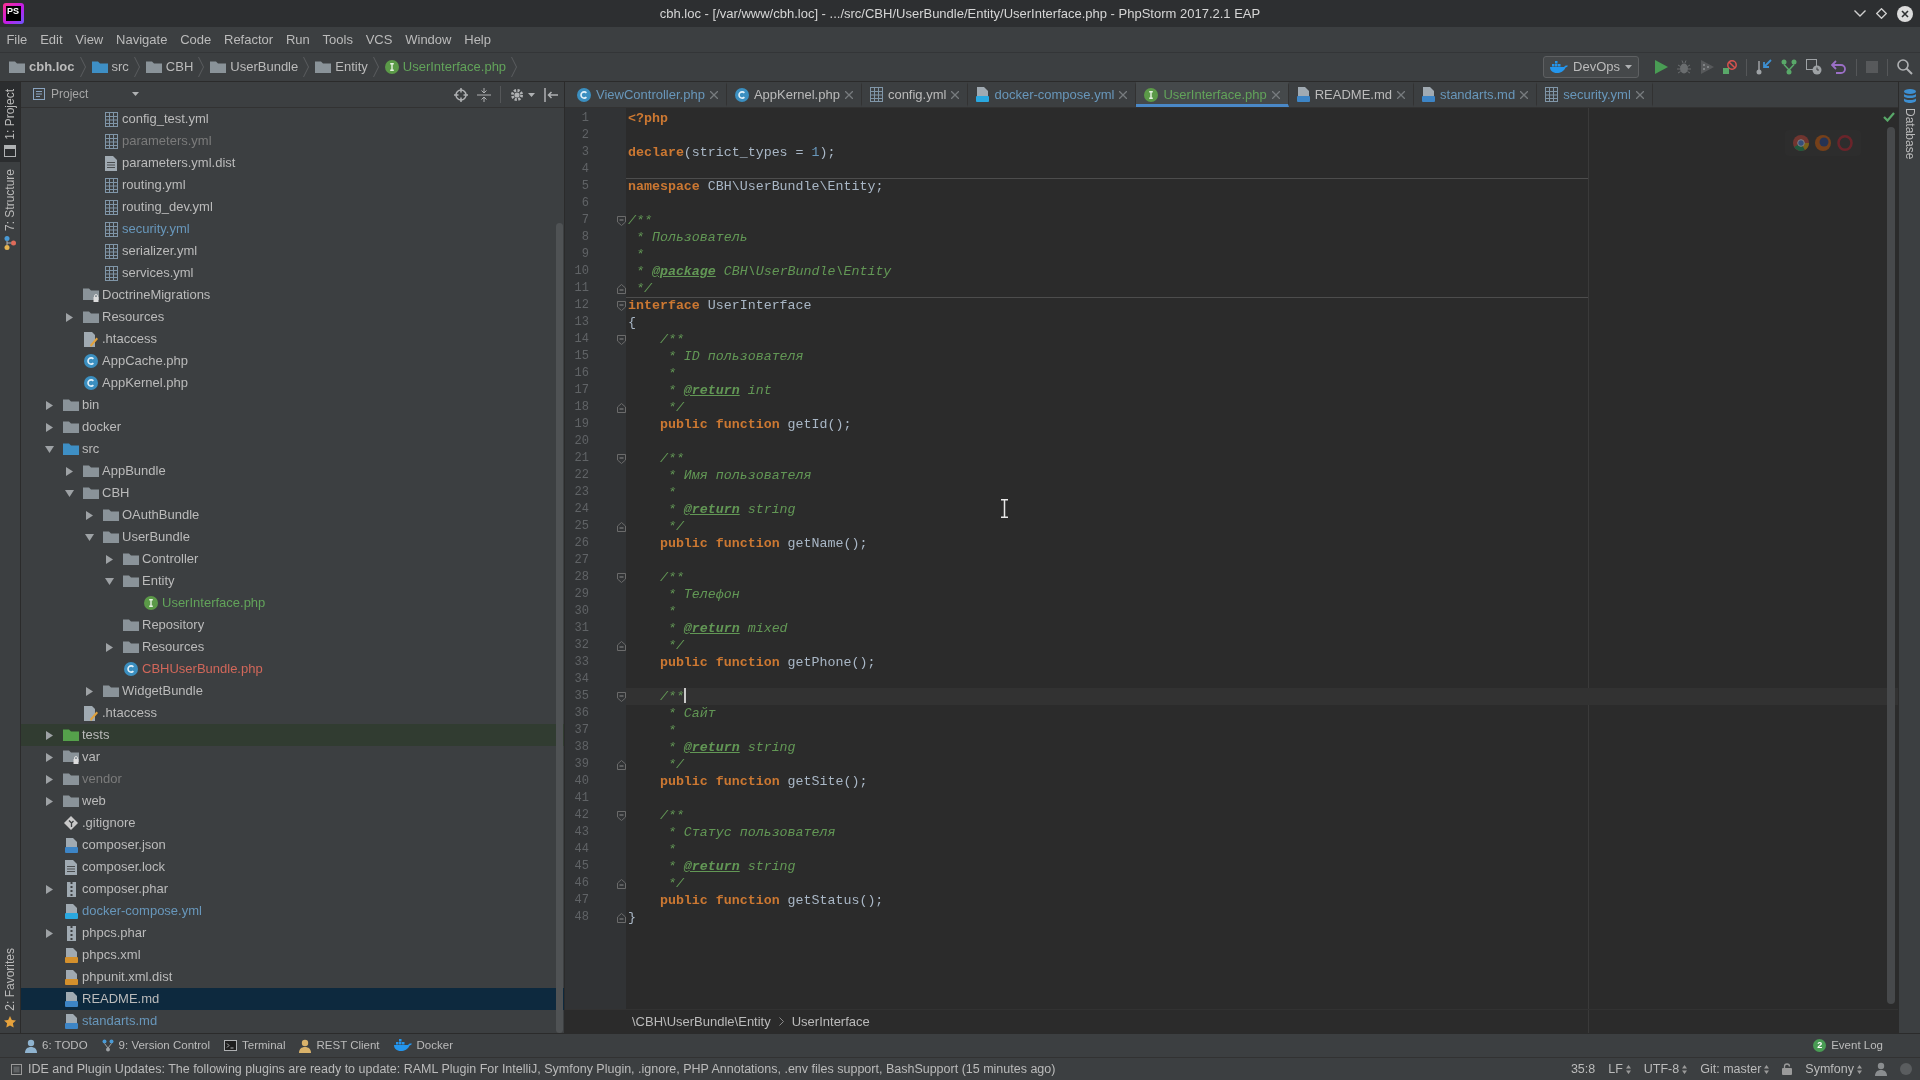  Describe the element at coordinates (292, 405) in the screenshot. I see `tree-item: bin` at that location.